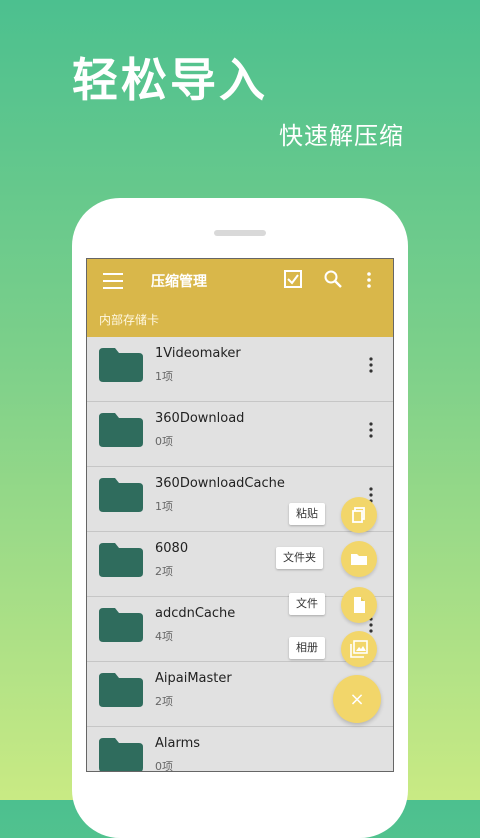 Image resolution: width=480 pixels, height=838 pixels. What do you see at coordinates (240, 434) in the screenshot?
I see `list-item: 360Download 0项` at bounding box center [240, 434].